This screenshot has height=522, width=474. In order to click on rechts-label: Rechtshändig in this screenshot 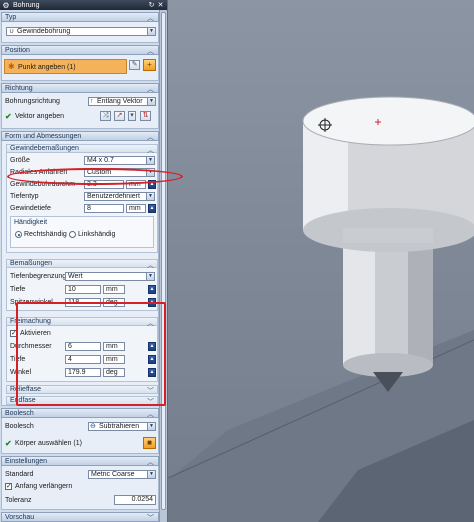, I will do `click(45, 234)`.